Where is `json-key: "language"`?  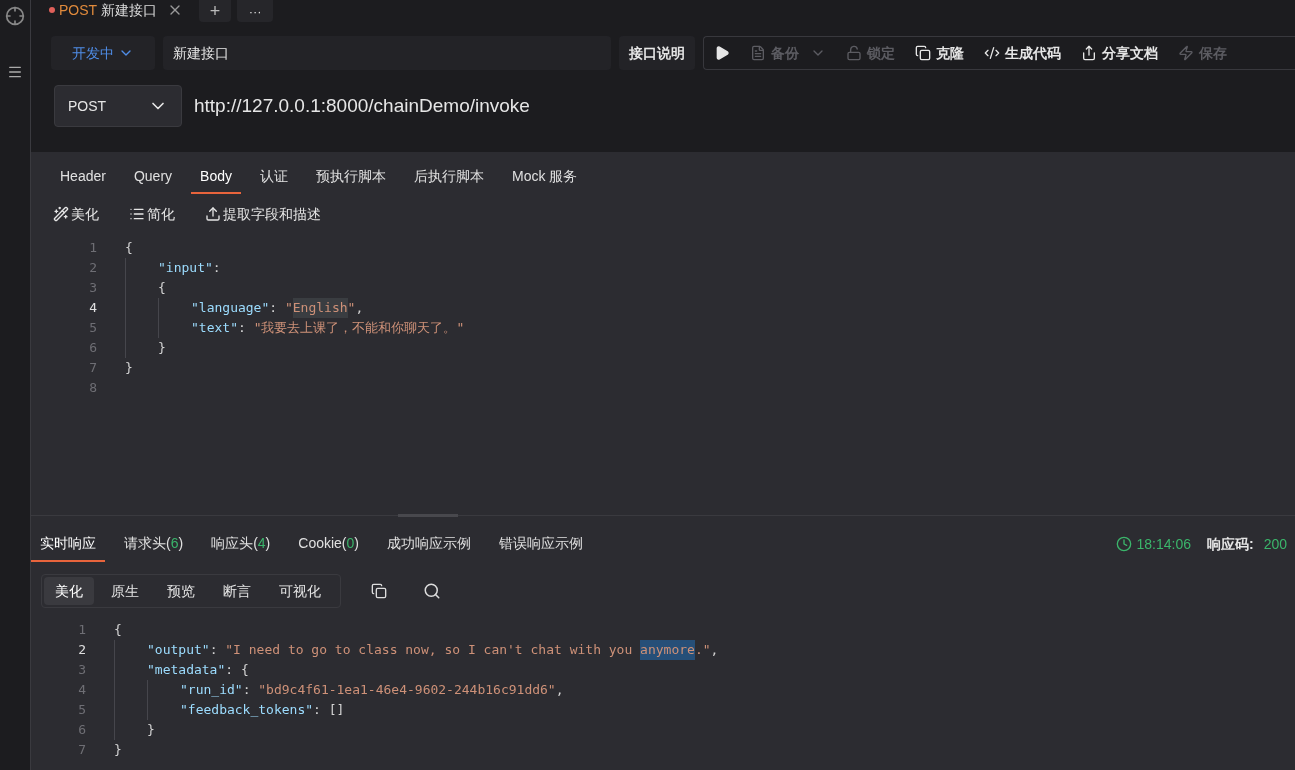
json-key: "language" is located at coordinates (230, 308).